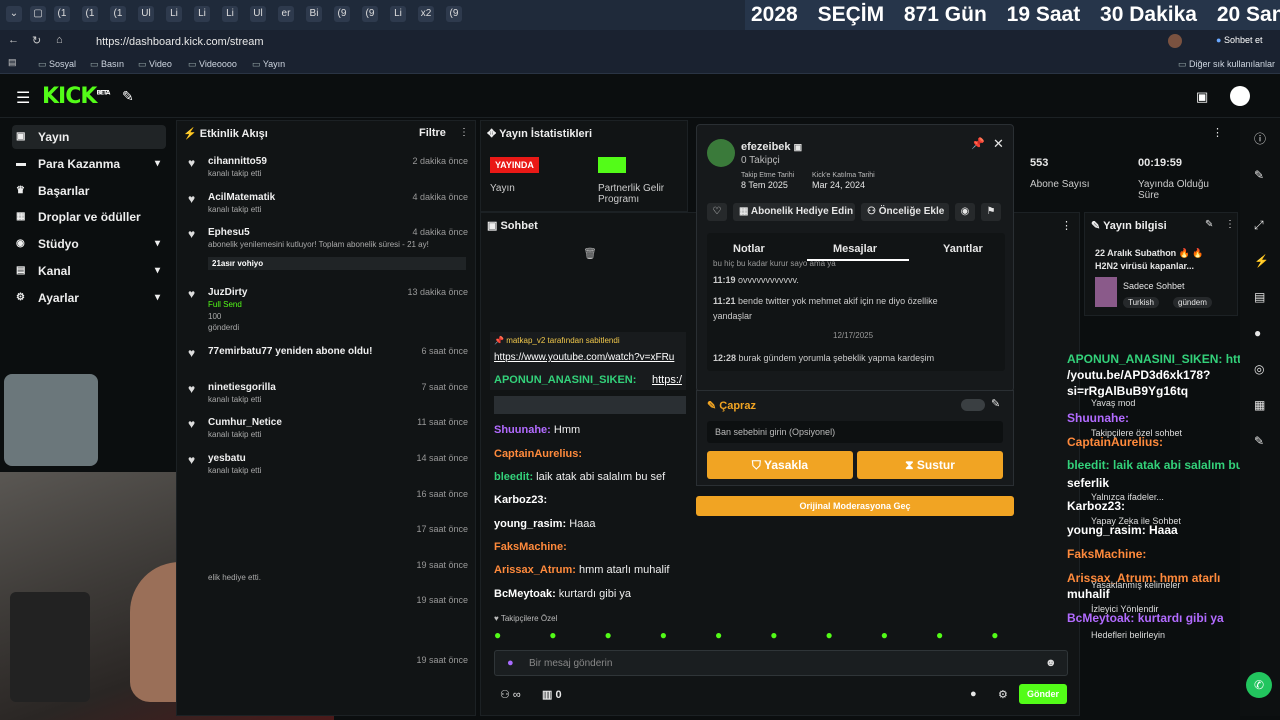 The image size is (1280, 720). I want to click on copy-icon: ▣, so click(798, 147).